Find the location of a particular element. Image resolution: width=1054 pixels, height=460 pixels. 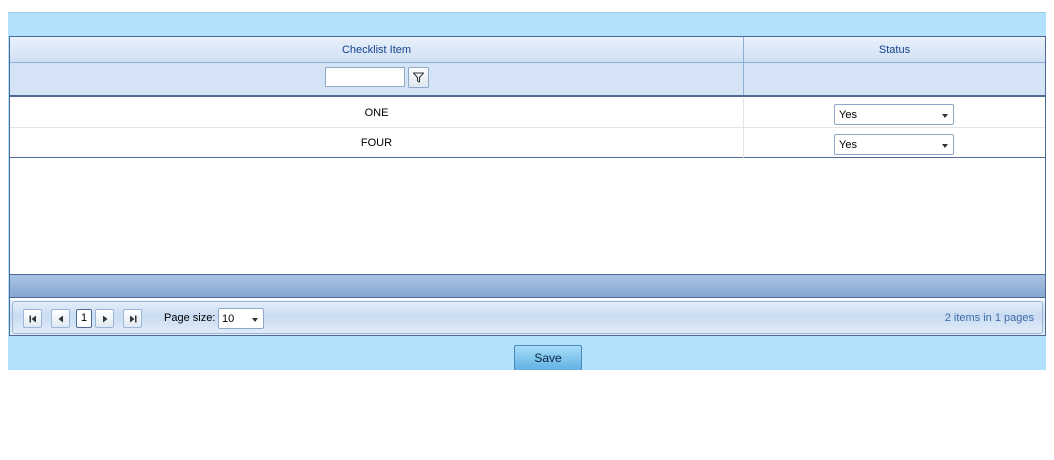

first-page-button is located at coordinates (32, 318).